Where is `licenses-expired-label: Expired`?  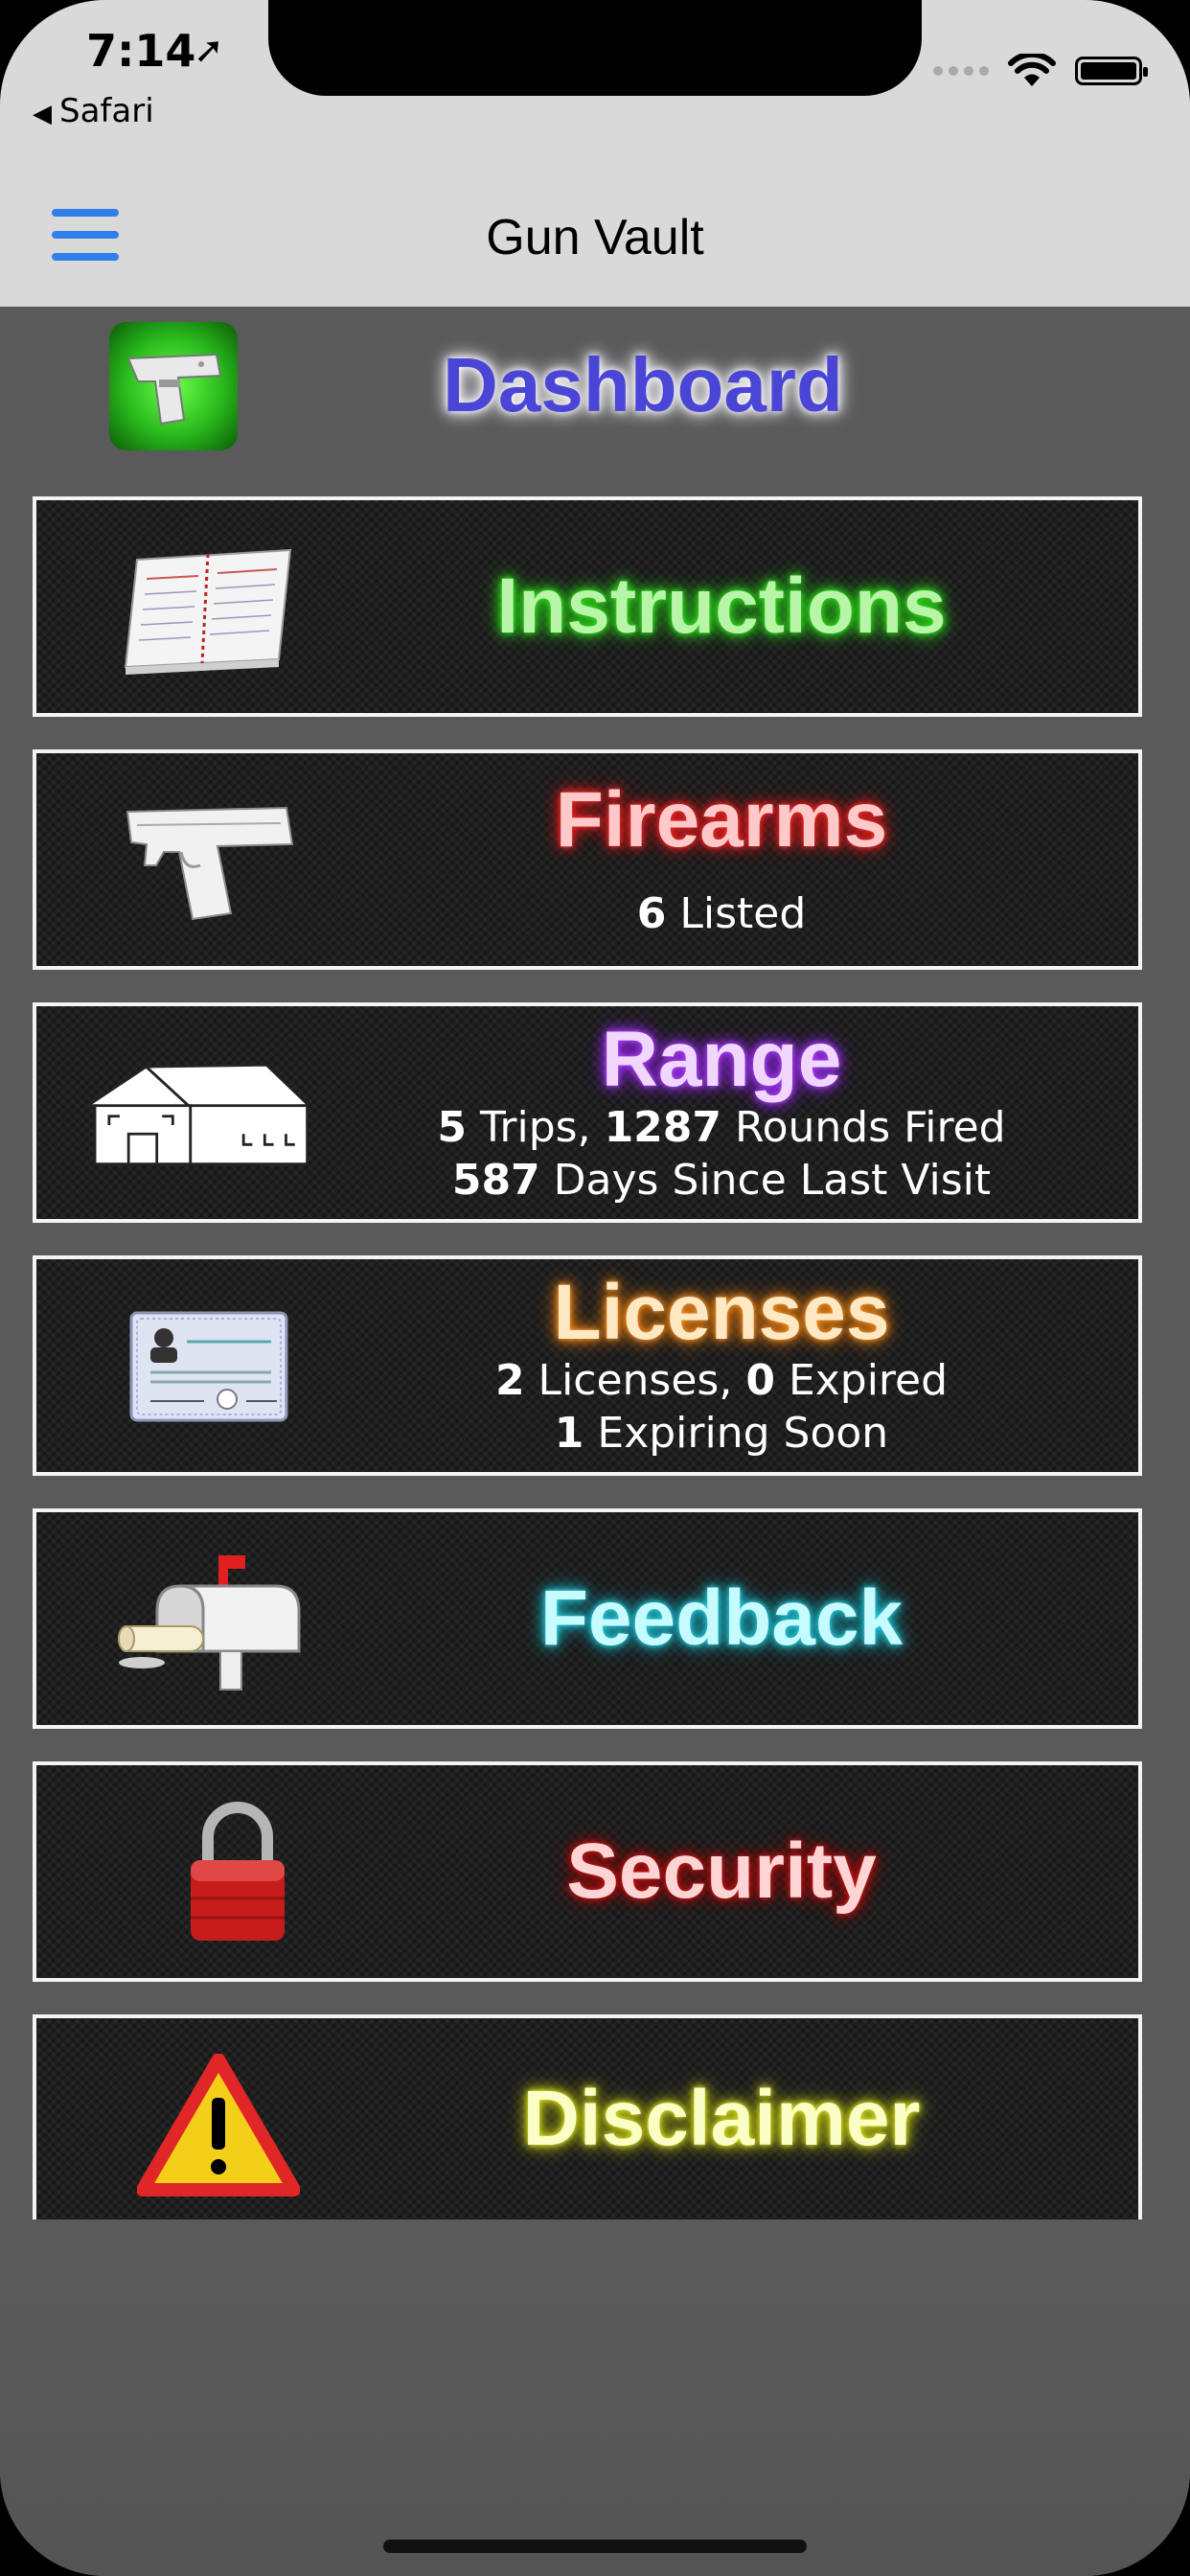 licenses-expired-label: Expired is located at coordinates (862, 1381).